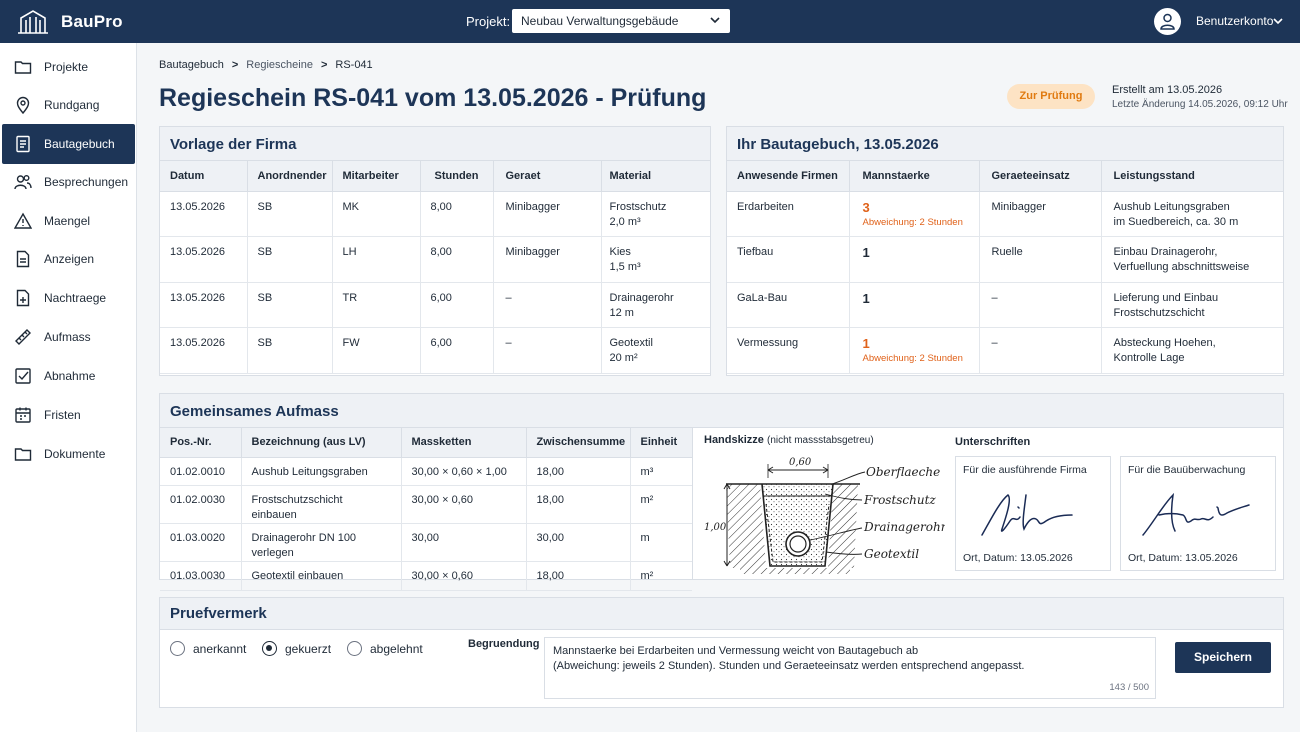  Describe the element at coordinates (488, 21) in the screenshot. I see `project-label: Projekt:` at that location.